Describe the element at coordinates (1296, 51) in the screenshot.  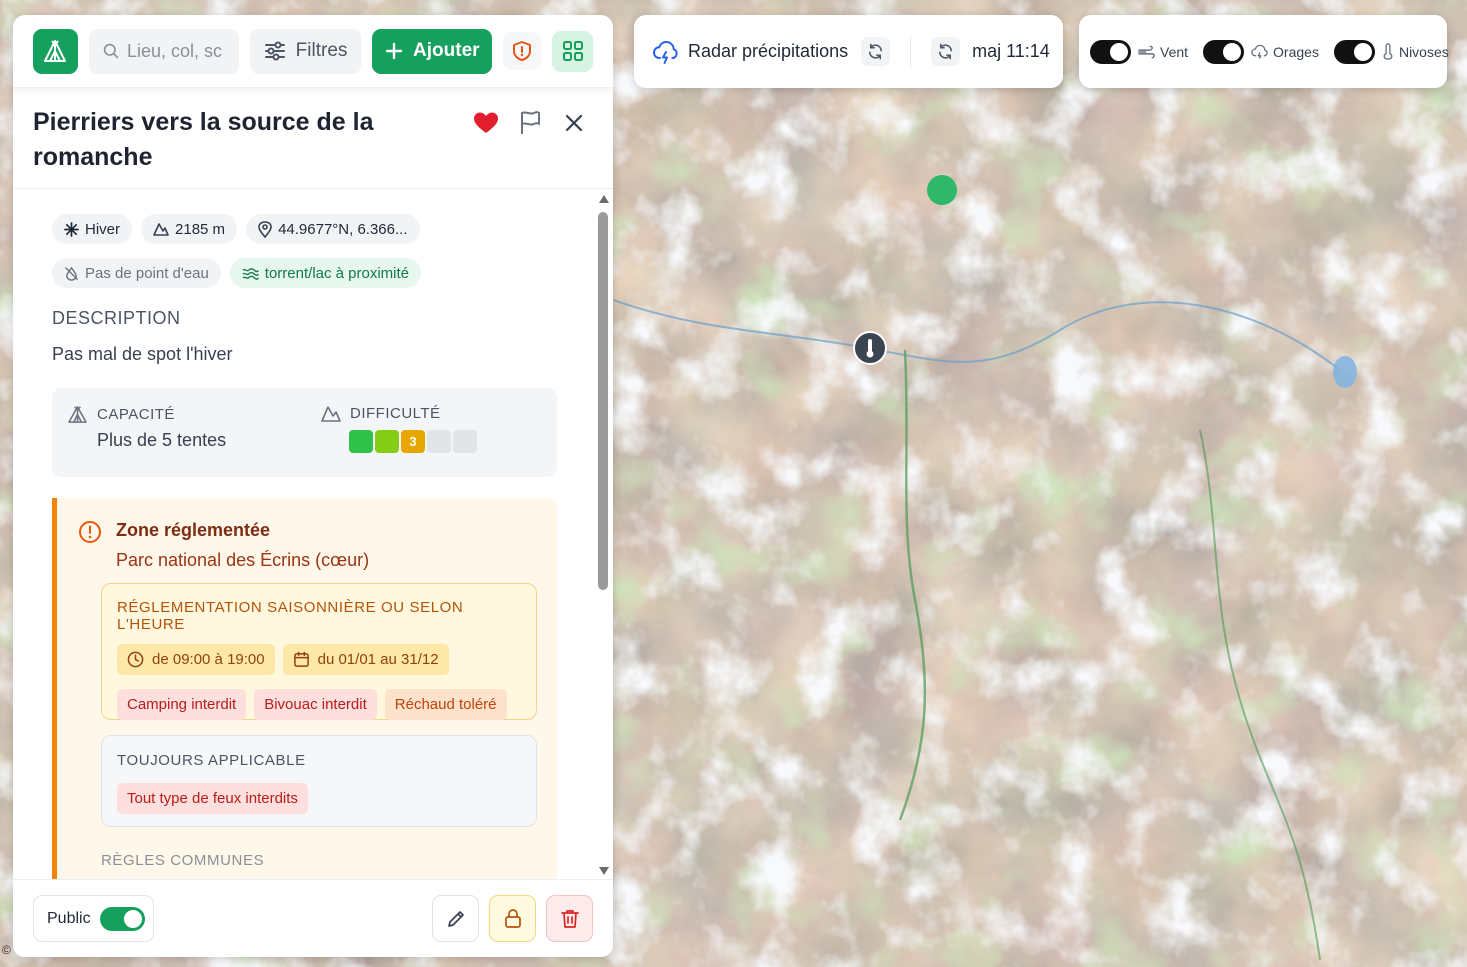
I see `storms-label: Orages` at that location.